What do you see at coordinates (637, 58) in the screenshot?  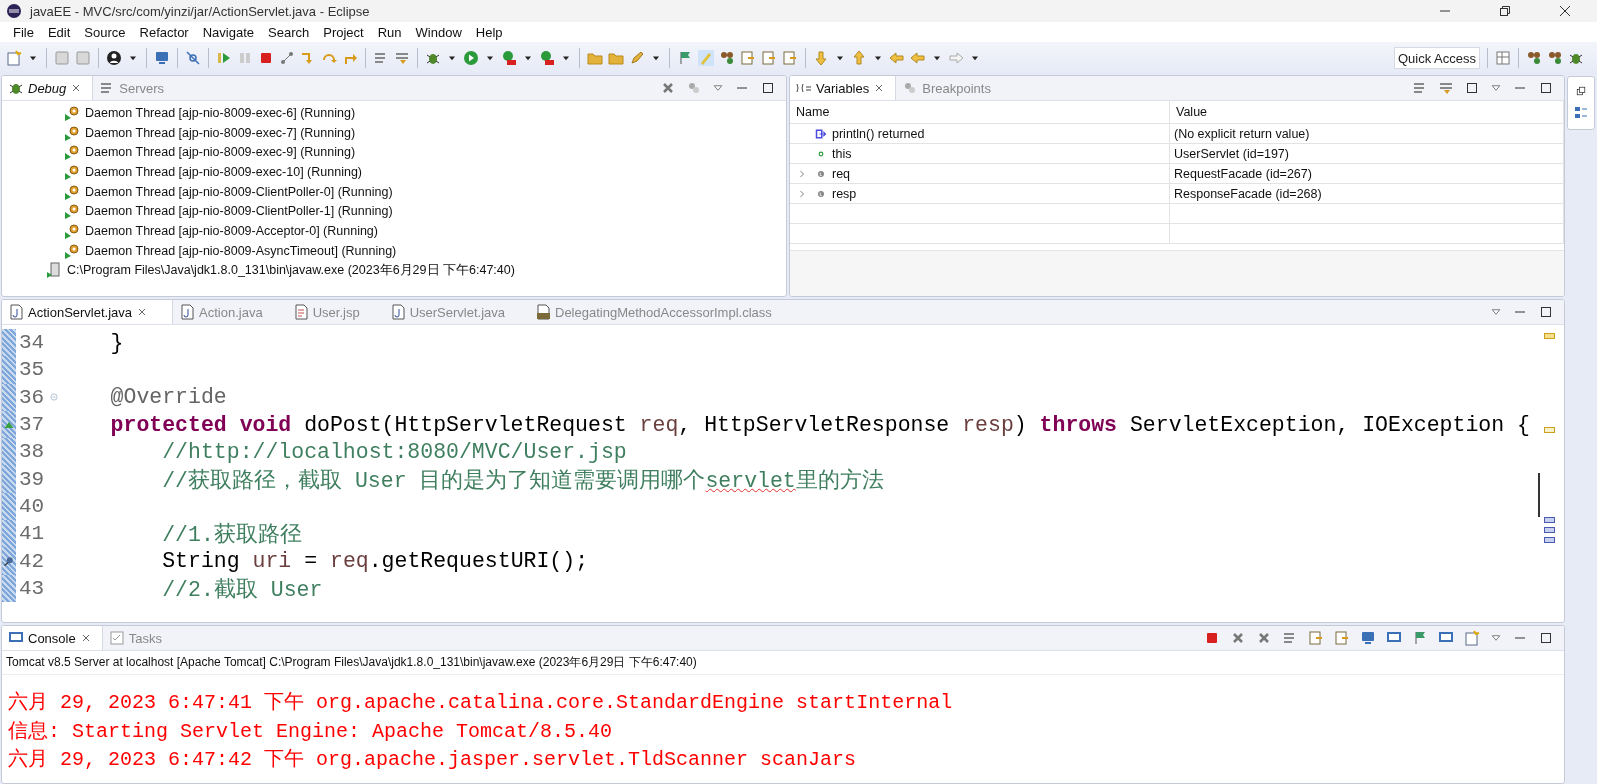 I see `pen-icon` at bounding box center [637, 58].